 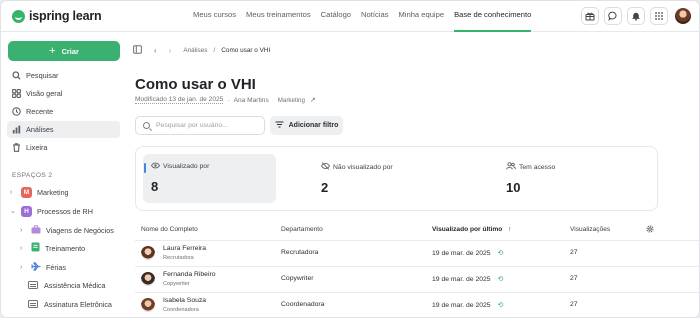 What do you see at coordinates (52, 248) in the screenshot?
I see `subitem-treinamento: › Treinamento` at bounding box center [52, 248].